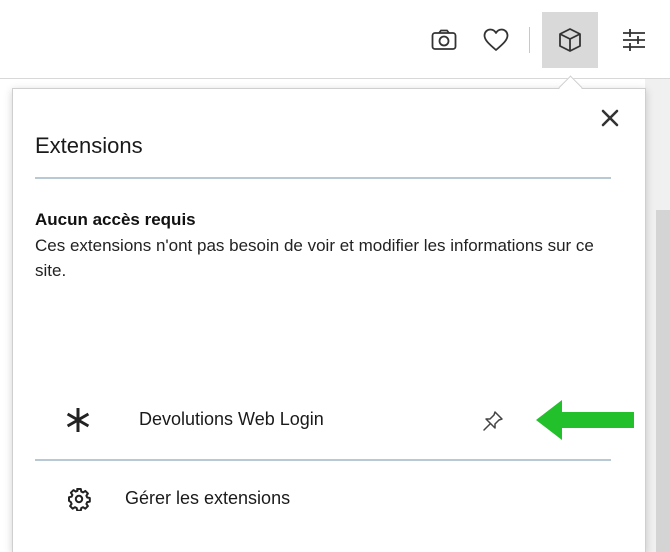  I want to click on manage-divider, so click(323, 460).